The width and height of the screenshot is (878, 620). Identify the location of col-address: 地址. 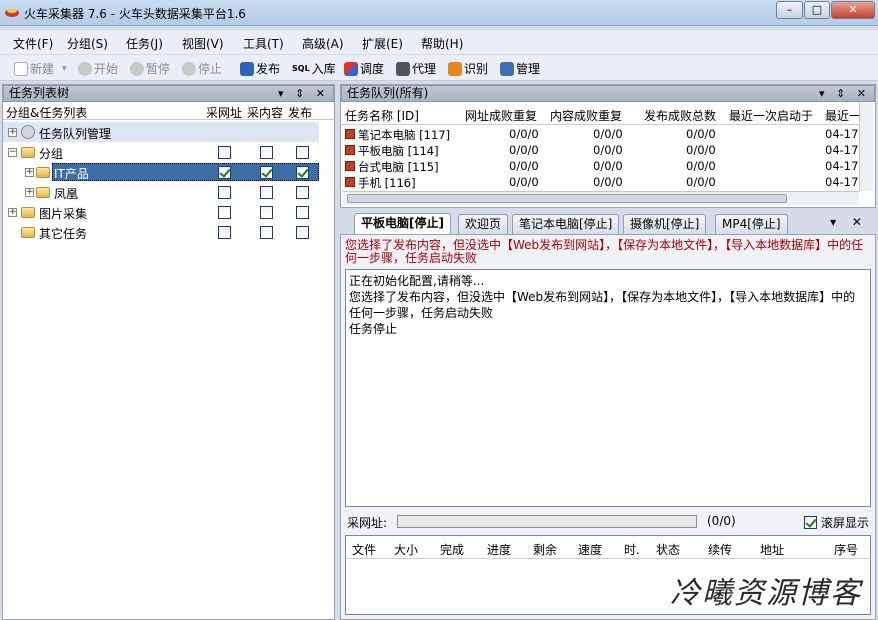
(772, 549).